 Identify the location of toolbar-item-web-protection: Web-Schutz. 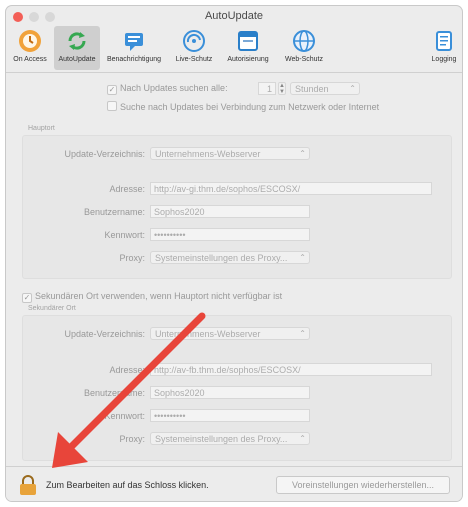
(304, 48).